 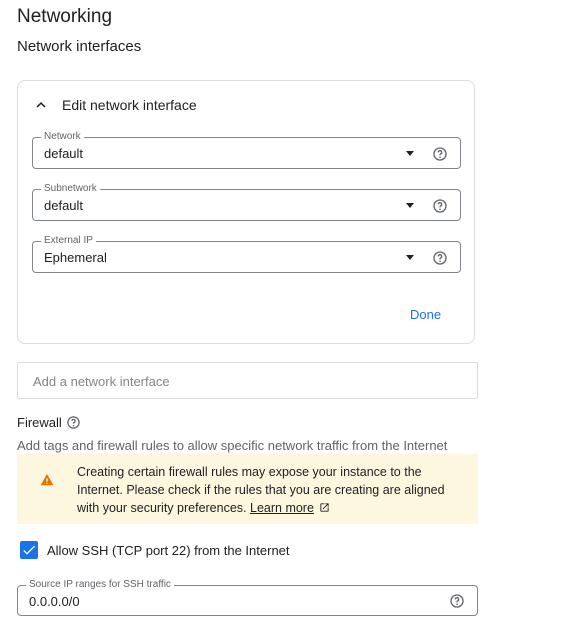 What do you see at coordinates (39, 422) in the screenshot?
I see `firewall-title: Firewall` at bounding box center [39, 422].